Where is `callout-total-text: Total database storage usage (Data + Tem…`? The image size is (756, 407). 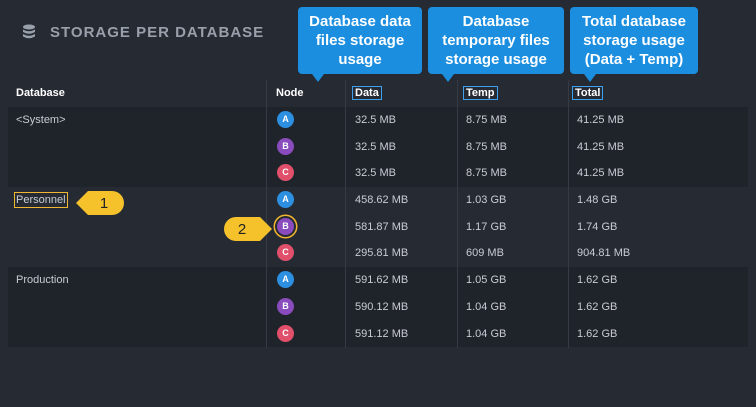 callout-total-text: Total database storage usage (Data + Tem… is located at coordinates (634, 40).